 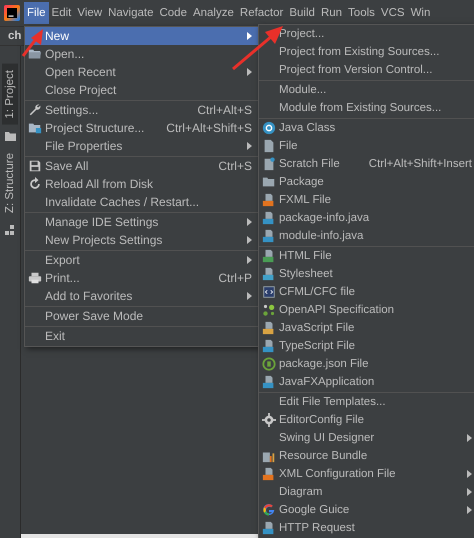 What do you see at coordinates (35, 278) in the screenshot?
I see `printer-icon` at bounding box center [35, 278].